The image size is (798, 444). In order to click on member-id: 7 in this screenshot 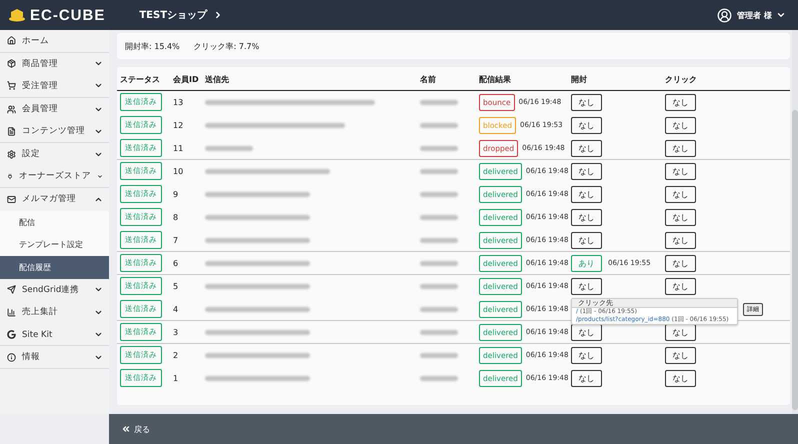, I will do `click(176, 240)`.